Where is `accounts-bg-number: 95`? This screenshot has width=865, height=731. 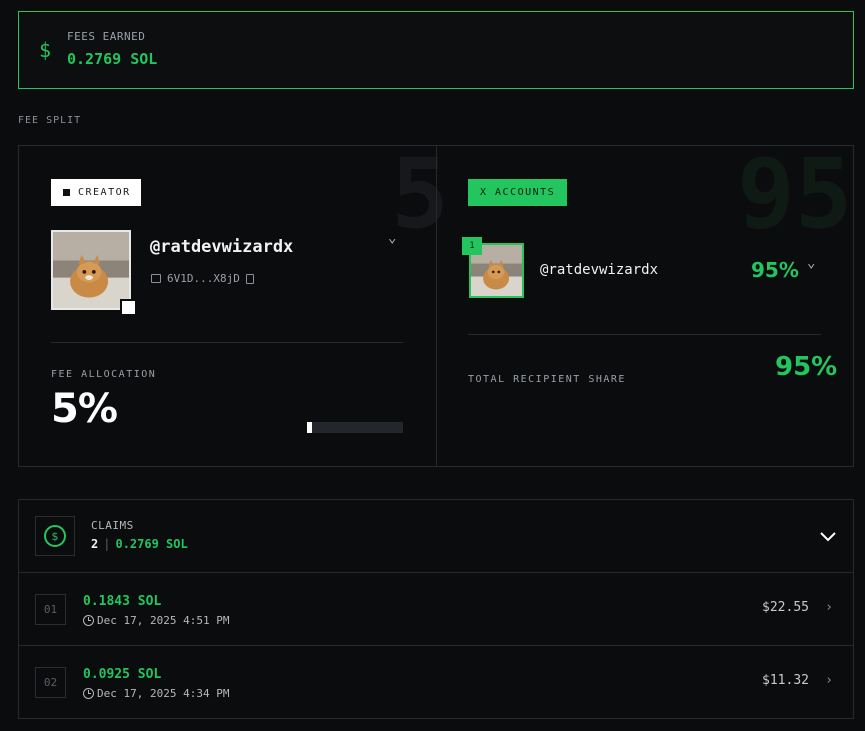
accounts-bg-number: 95 is located at coordinates (795, 197).